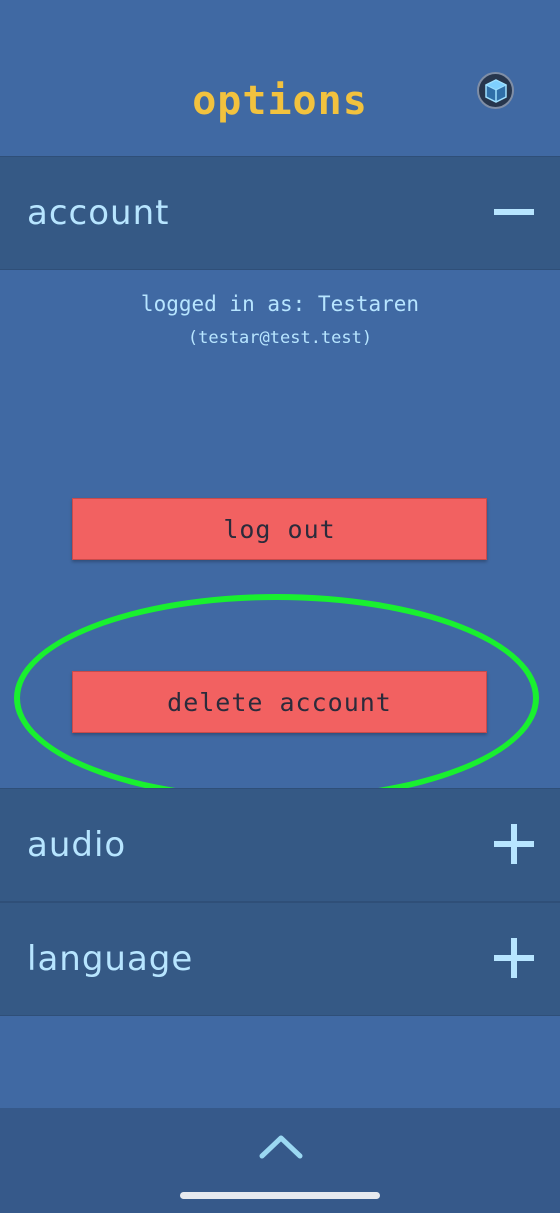 The width and height of the screenshot is (560, 1213). Describe the element at coordinates (280, 338) in the screenshot. I see `account-email-text: (testar@test.test)` at that location.